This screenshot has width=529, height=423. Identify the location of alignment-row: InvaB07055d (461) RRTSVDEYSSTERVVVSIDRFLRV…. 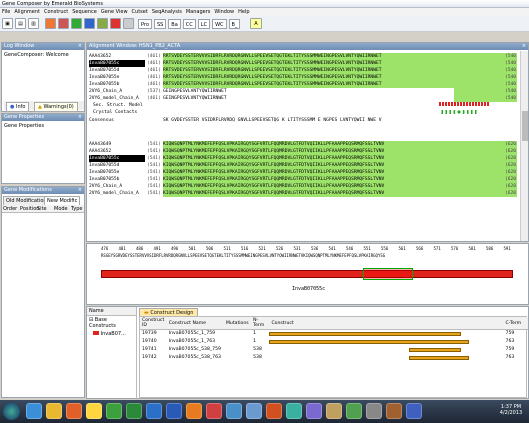
(302, 70).